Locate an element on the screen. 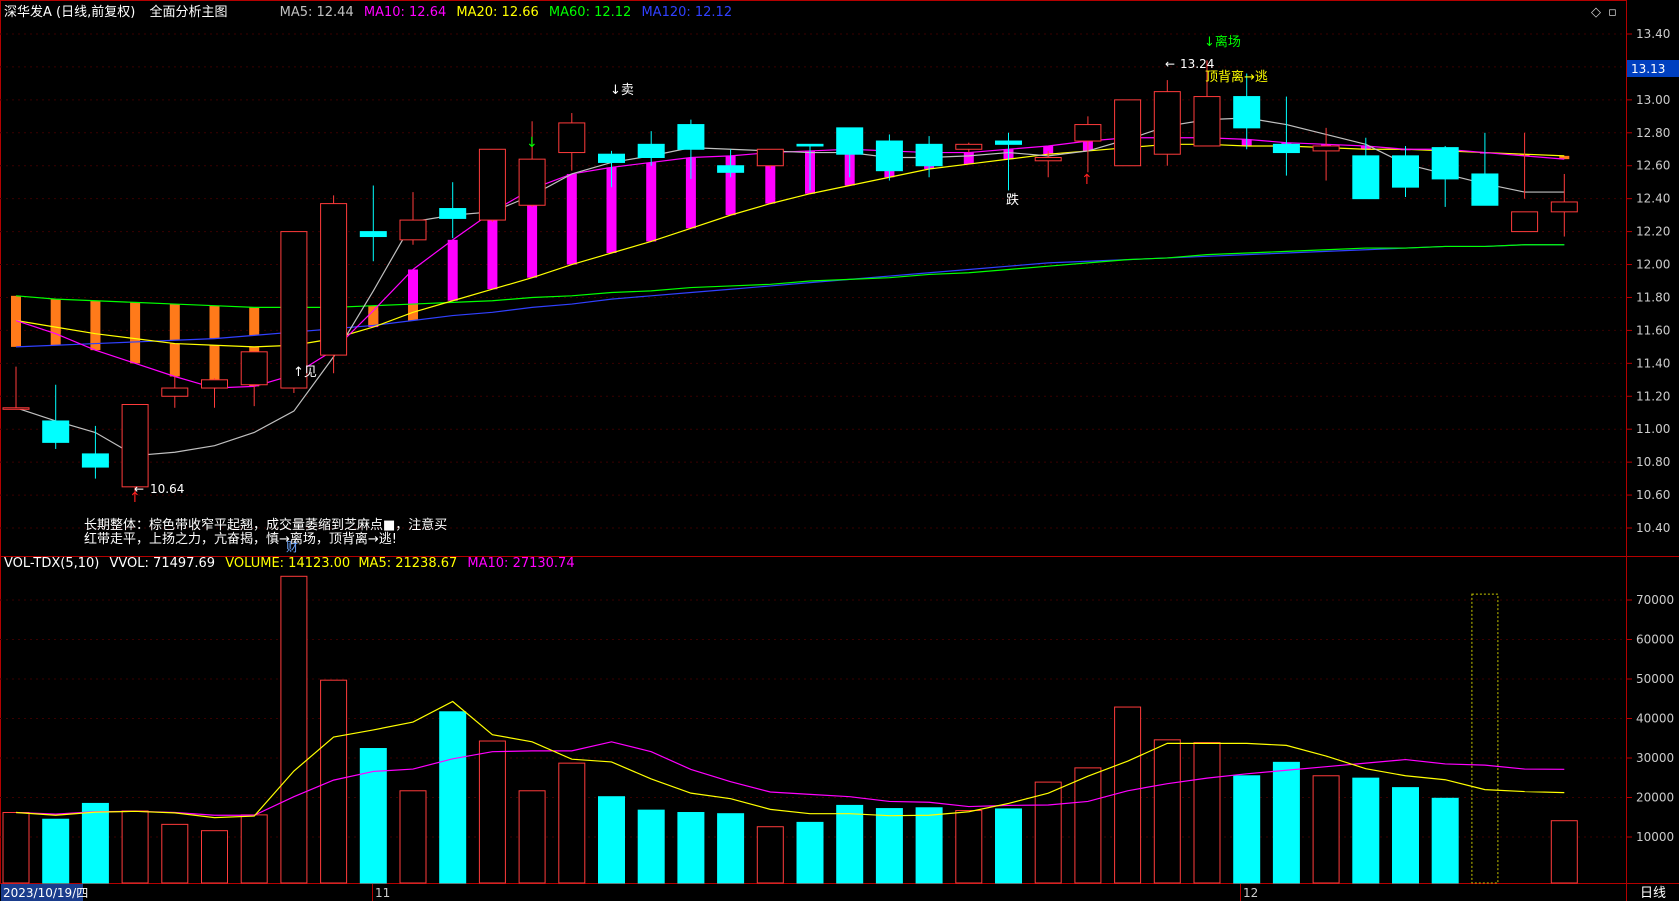 The width and height of the screenshot is (1679, 901). volume-tick-label: 50000 is located at coordinates (1655, 679).